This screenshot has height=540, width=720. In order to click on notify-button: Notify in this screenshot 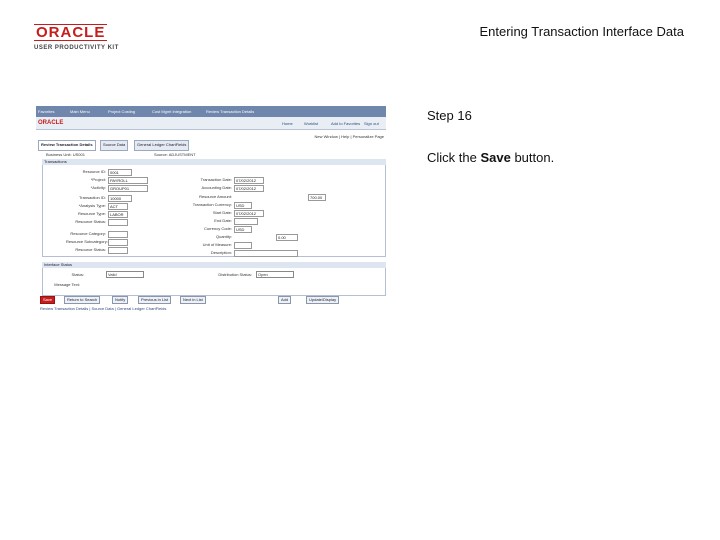, I will do `click(120, 300)`.